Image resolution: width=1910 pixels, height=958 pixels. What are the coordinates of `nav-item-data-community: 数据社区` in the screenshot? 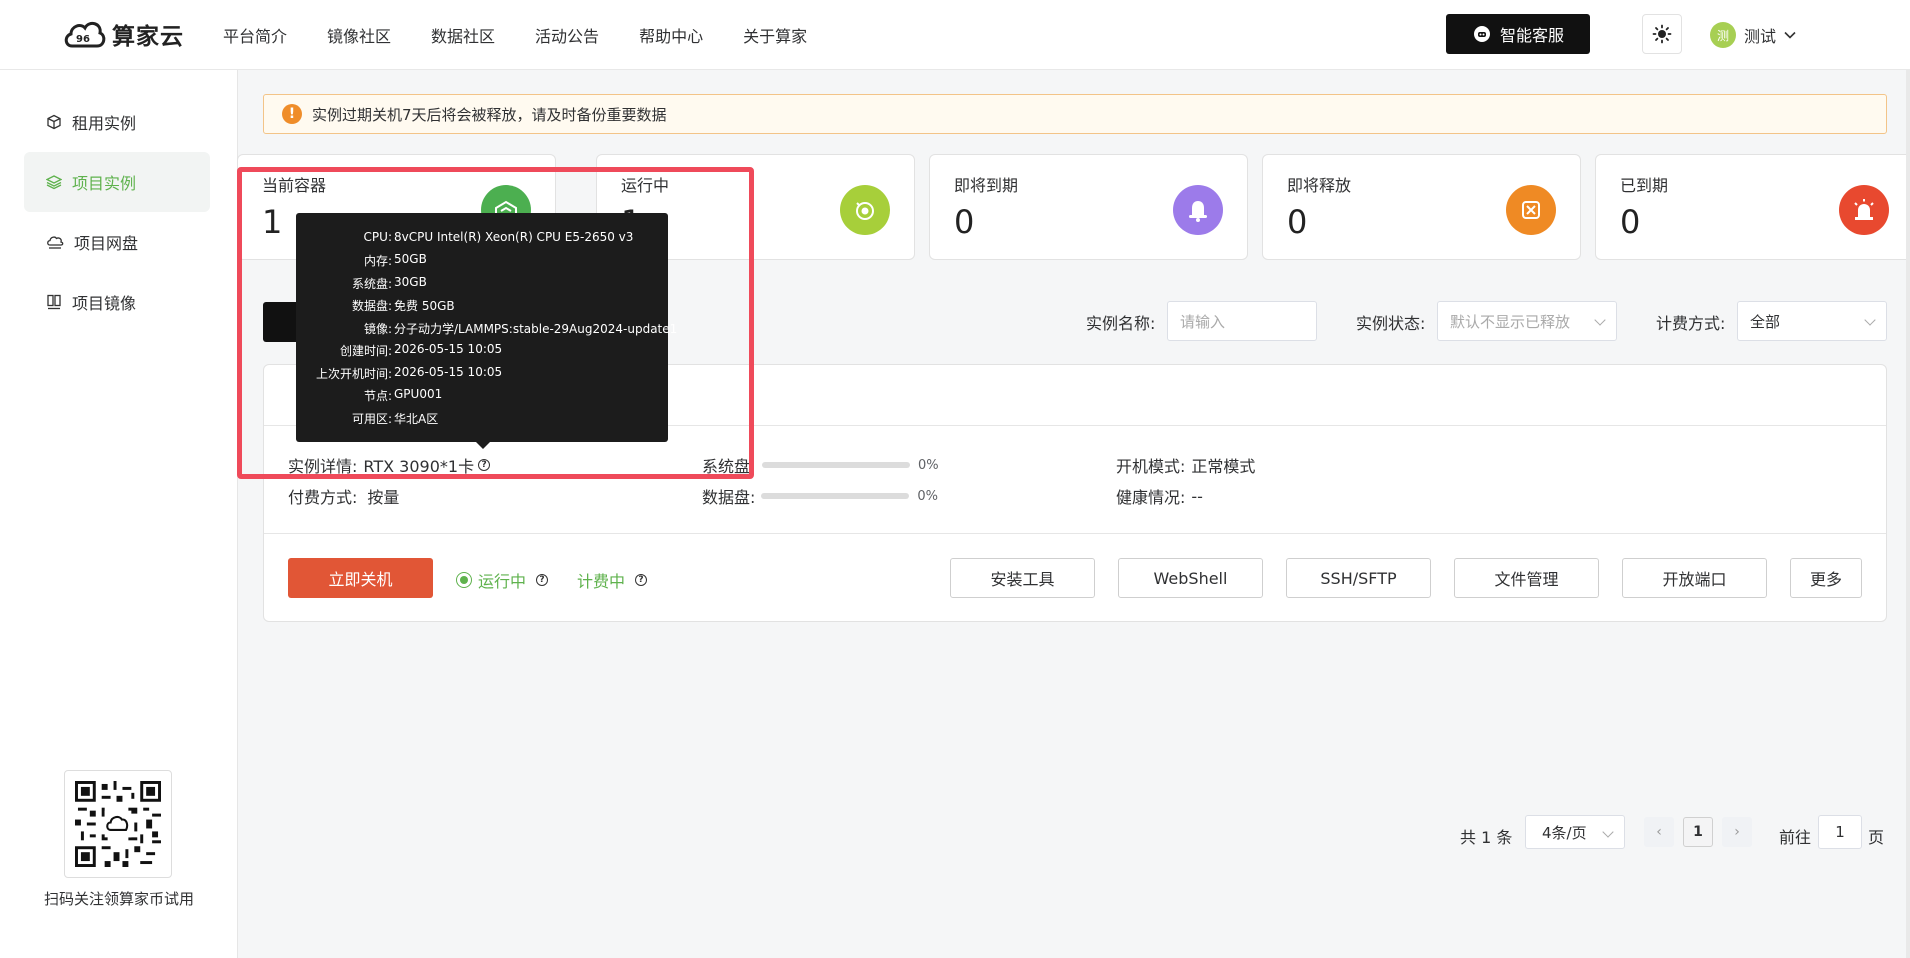 It's located at (463, 35).